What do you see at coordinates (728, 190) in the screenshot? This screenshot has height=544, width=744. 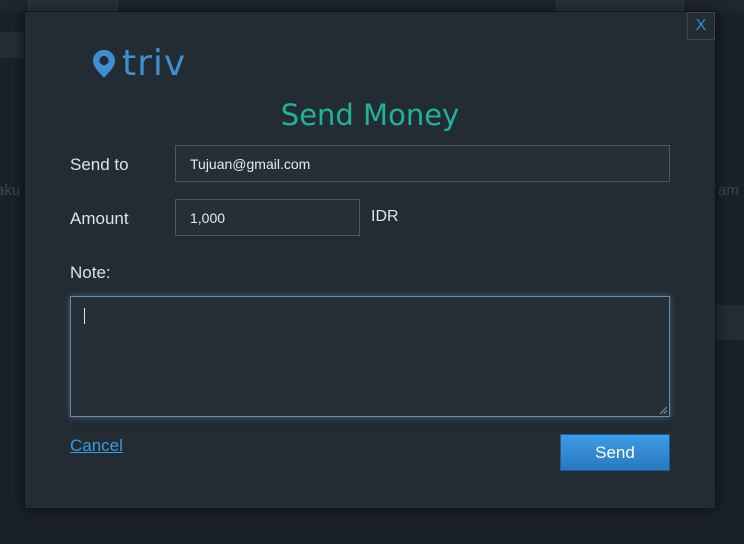 I see `background-text-right: am` at bounding box center [728, 190].